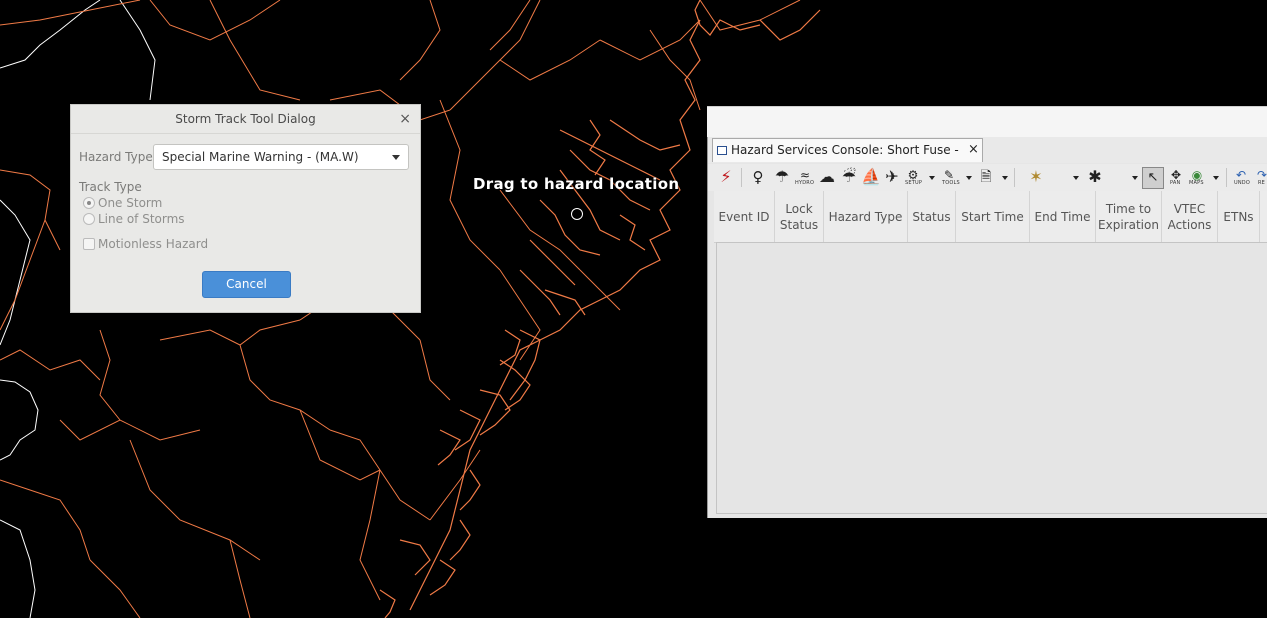 The image size is (1267, 618). I want to click on map-icon: ✶, so click(1036, 177).